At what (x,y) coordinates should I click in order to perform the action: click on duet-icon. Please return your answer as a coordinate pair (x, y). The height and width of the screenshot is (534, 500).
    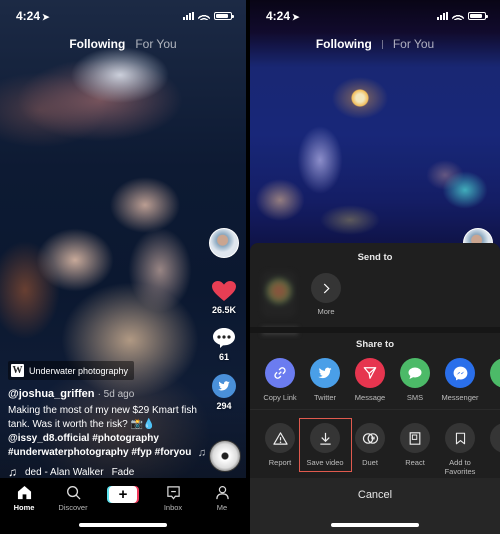
    Looking at the image, I should click on (370, 438).